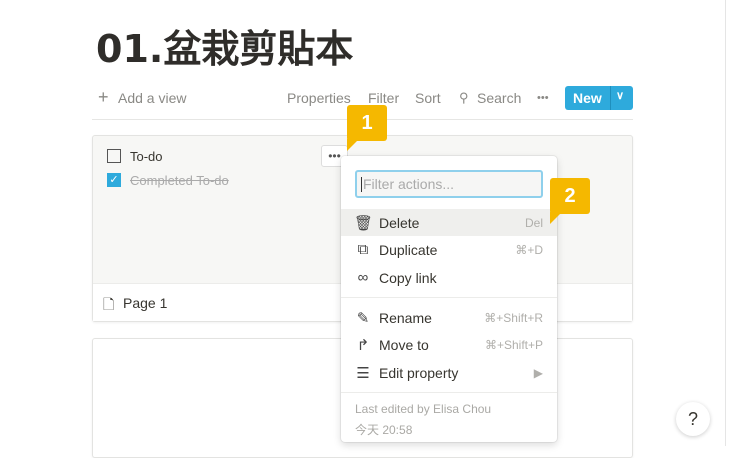 This screenshot has height=458, width=740. Describe the element at coordinates (363, 345) in the screenshot. I see `move-arrow-icon: ↱` at that location.